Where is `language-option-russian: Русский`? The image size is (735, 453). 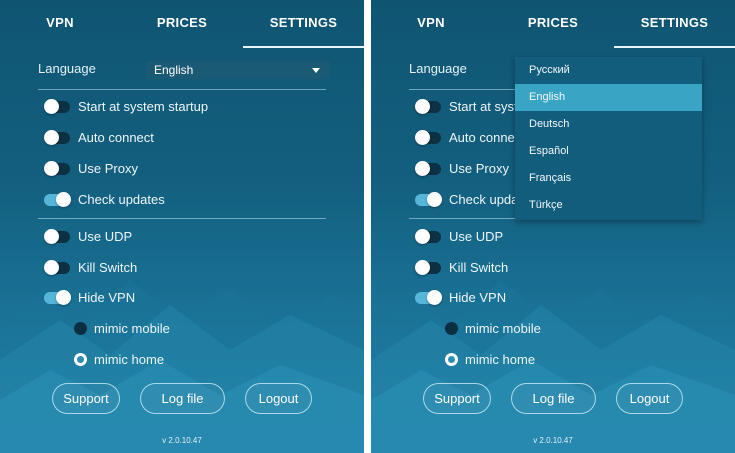 language-option-russian: Русский is located at coordinates (608, 70).